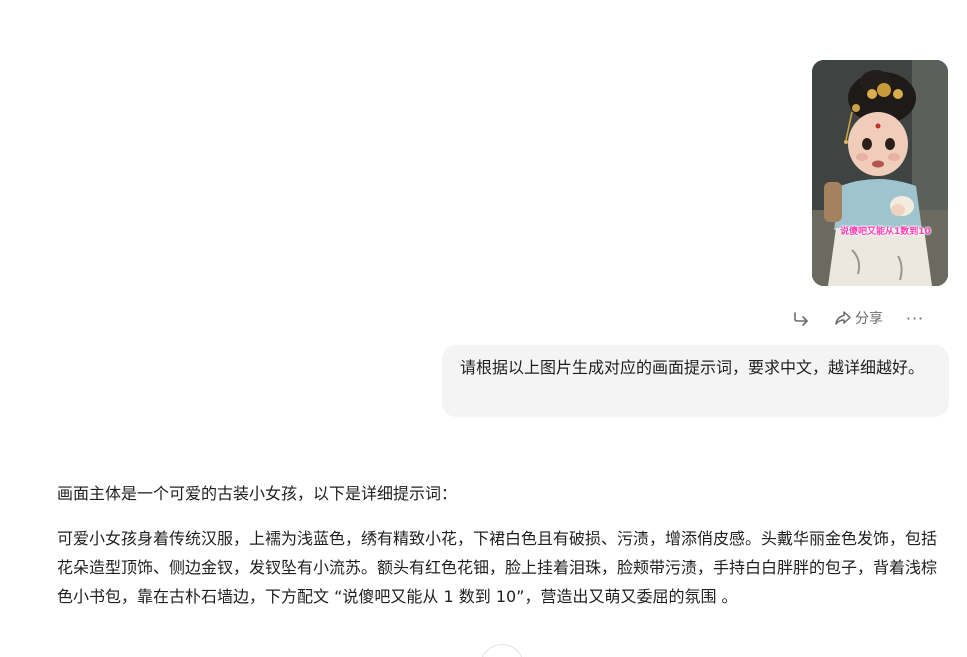 The height and width of the screenshot is (657, 967). What do you see at coordinates (843, 318) in the screenshot?
I see `share-icon` at bounding box center [843, 318].